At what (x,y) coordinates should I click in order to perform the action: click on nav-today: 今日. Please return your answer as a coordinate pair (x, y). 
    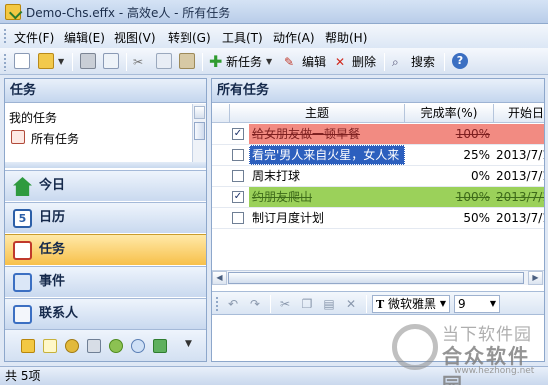
    Looking at the image, I should click on (105, 185).